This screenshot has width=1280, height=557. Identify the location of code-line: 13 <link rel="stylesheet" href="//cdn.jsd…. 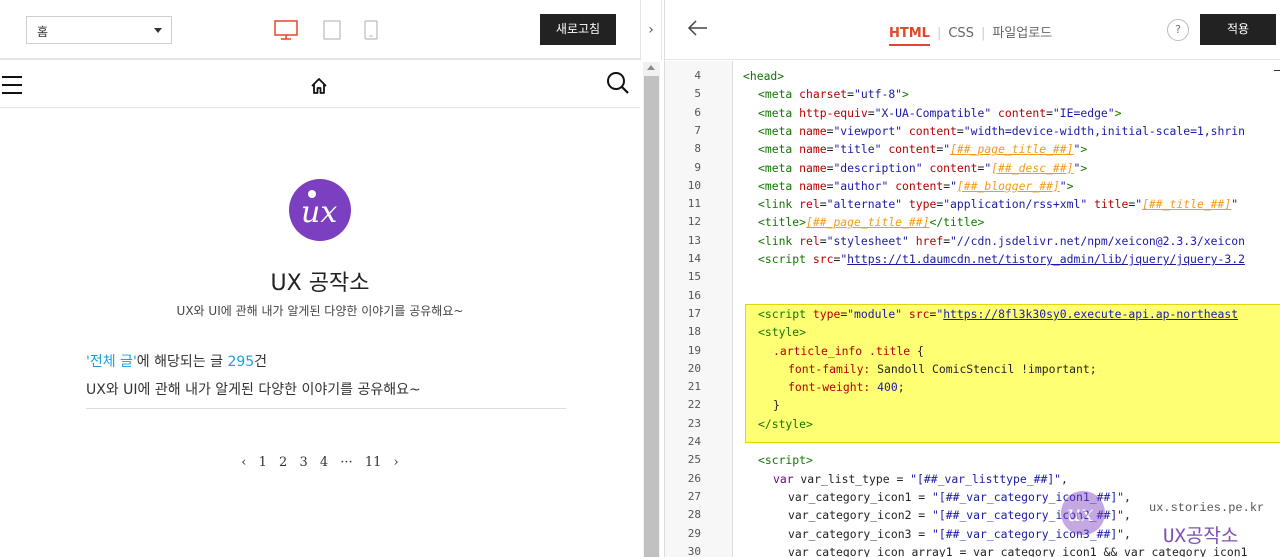
(972, 241).